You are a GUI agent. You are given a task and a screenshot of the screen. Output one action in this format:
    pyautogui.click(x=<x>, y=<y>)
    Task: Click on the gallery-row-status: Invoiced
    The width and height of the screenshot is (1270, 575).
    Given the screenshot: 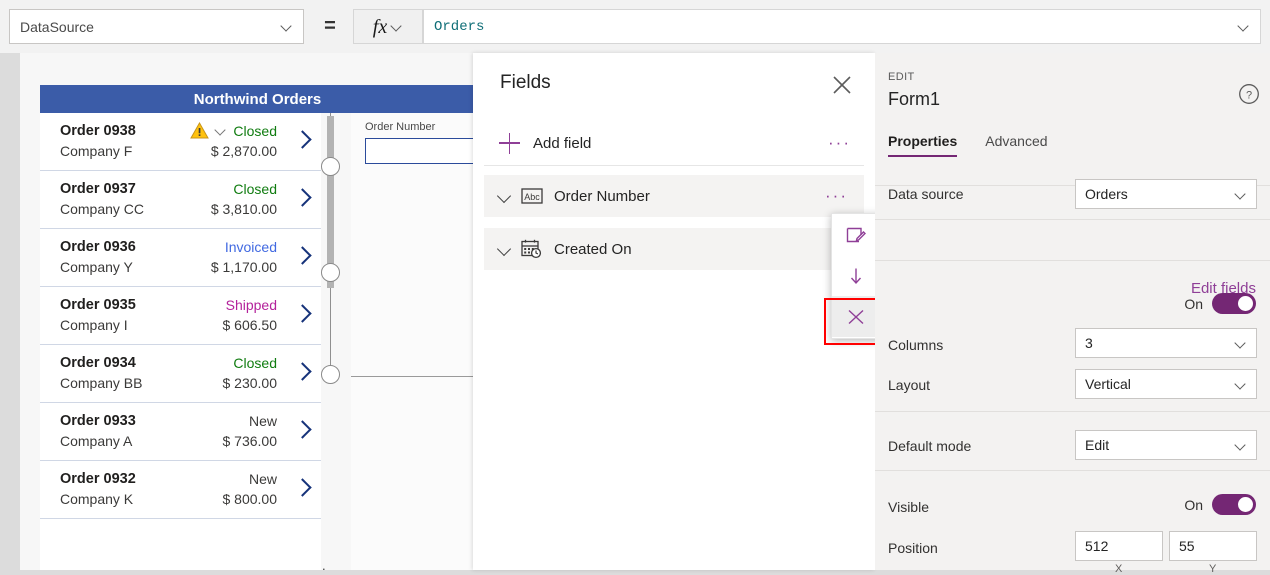 What is the action you would take?
    pyautogui.click(x=250, y=247)
    